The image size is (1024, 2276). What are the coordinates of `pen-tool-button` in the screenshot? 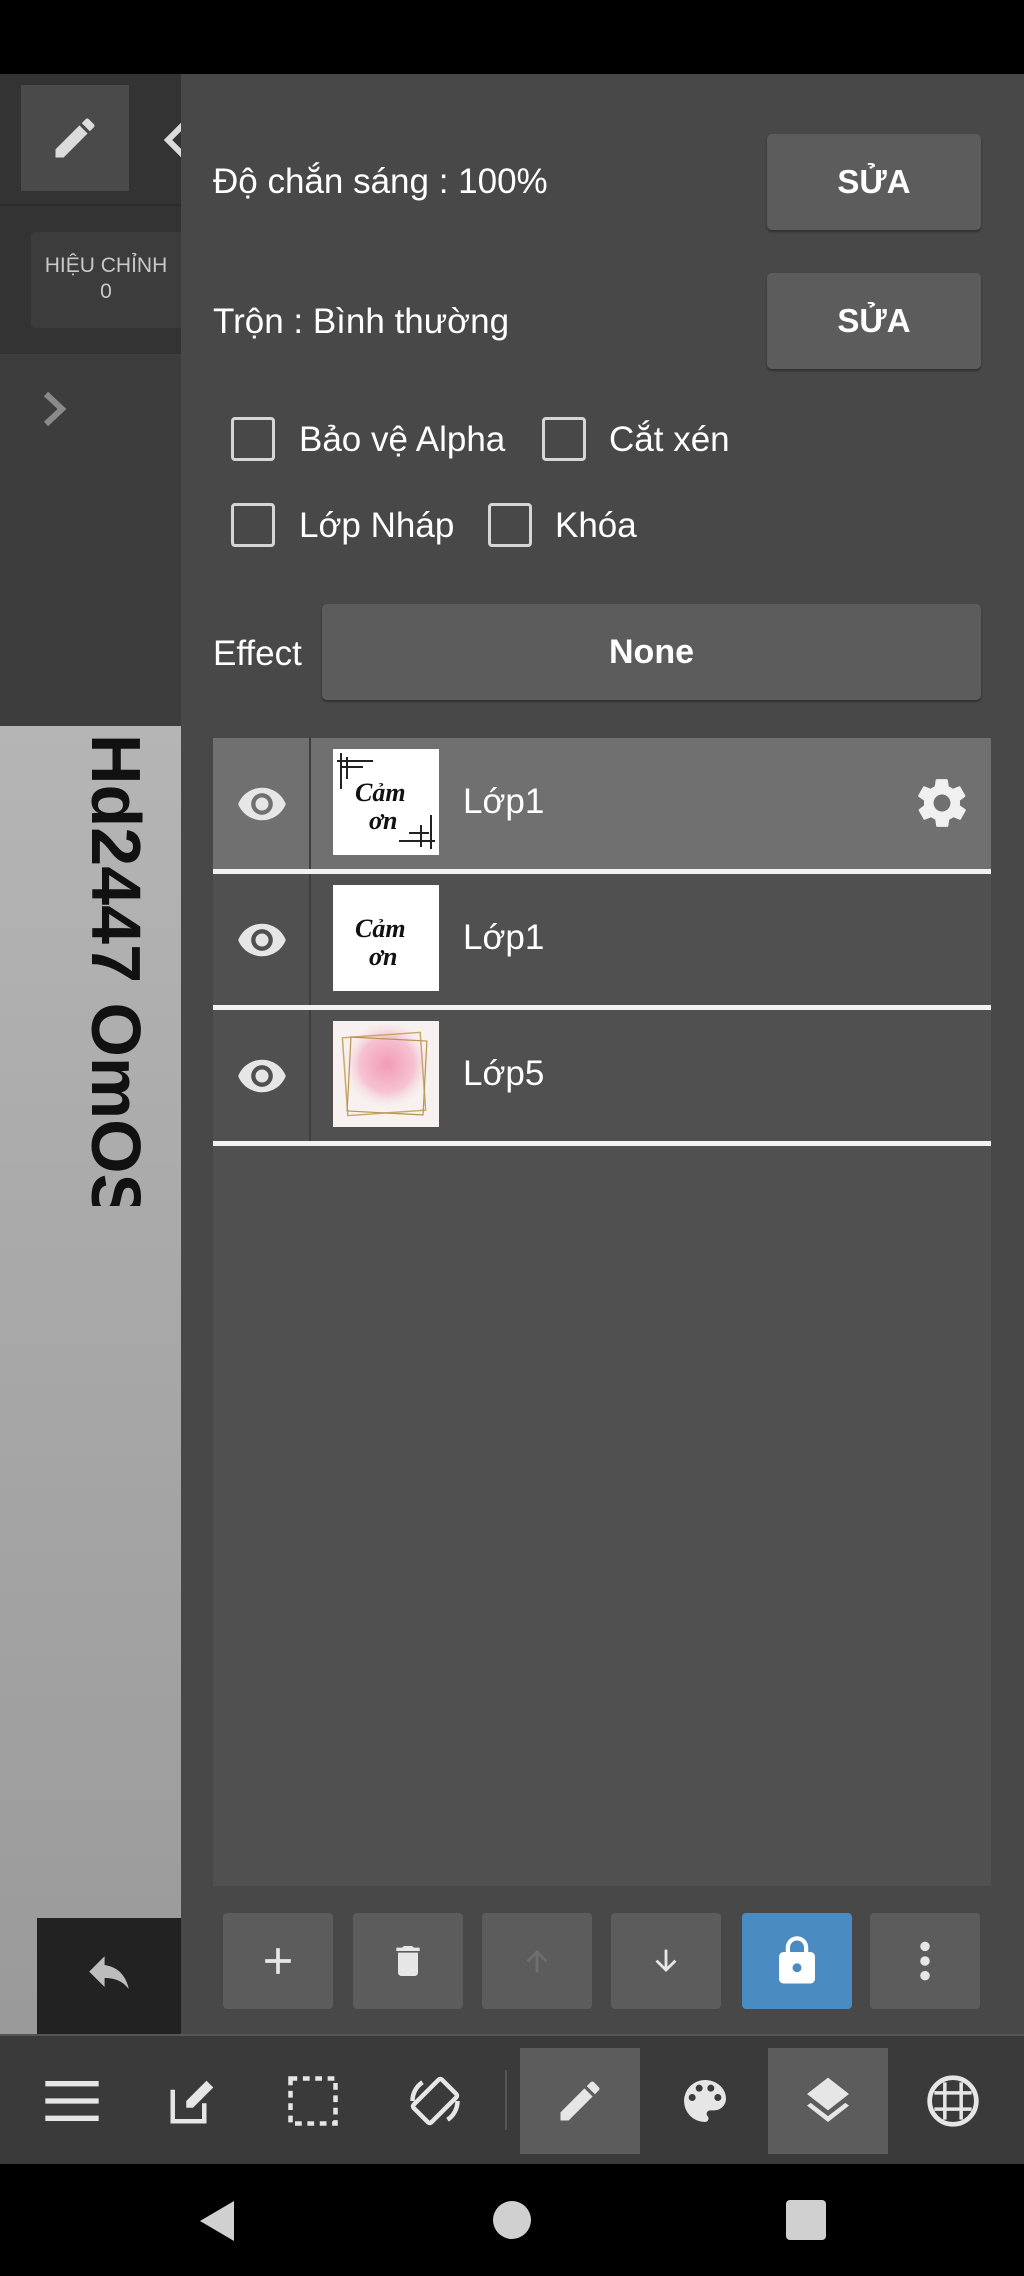 It's located at (75, 138).